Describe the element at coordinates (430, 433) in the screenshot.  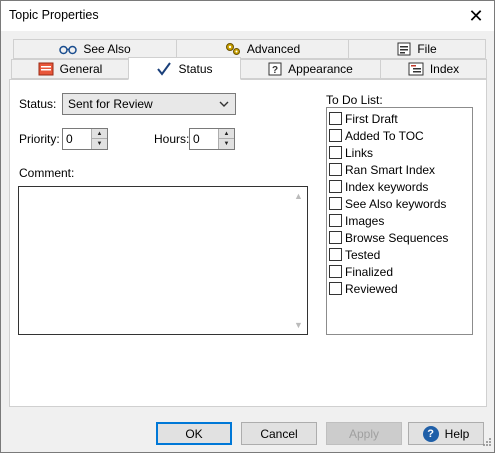
I see `help-icon: ?` at that location.